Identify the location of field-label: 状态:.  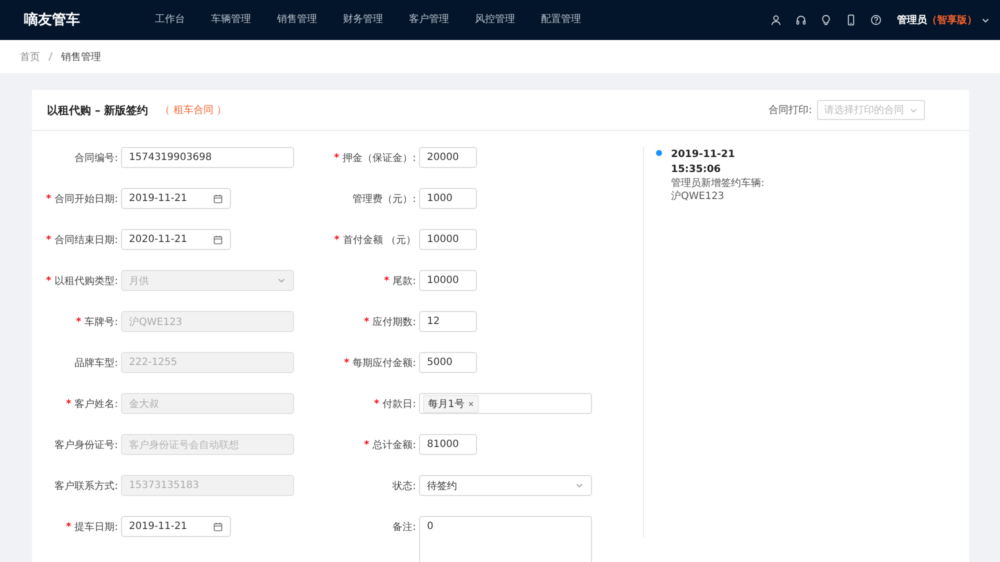
(404, 486).